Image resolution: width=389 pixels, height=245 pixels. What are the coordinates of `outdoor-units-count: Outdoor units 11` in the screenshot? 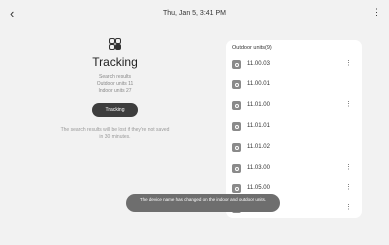 It's located at (115, 84).